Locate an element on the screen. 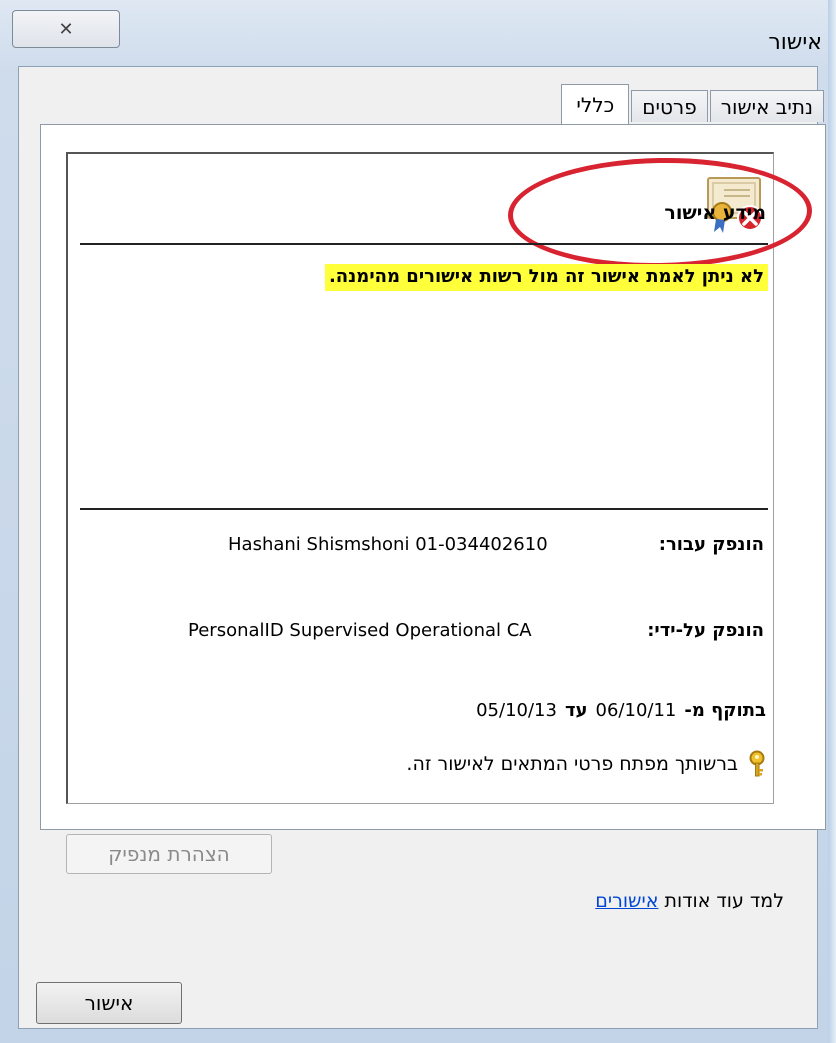 This screenshot has height=1043, width=836. ok-button-label: אישור is located at coordinates (109, 1003).